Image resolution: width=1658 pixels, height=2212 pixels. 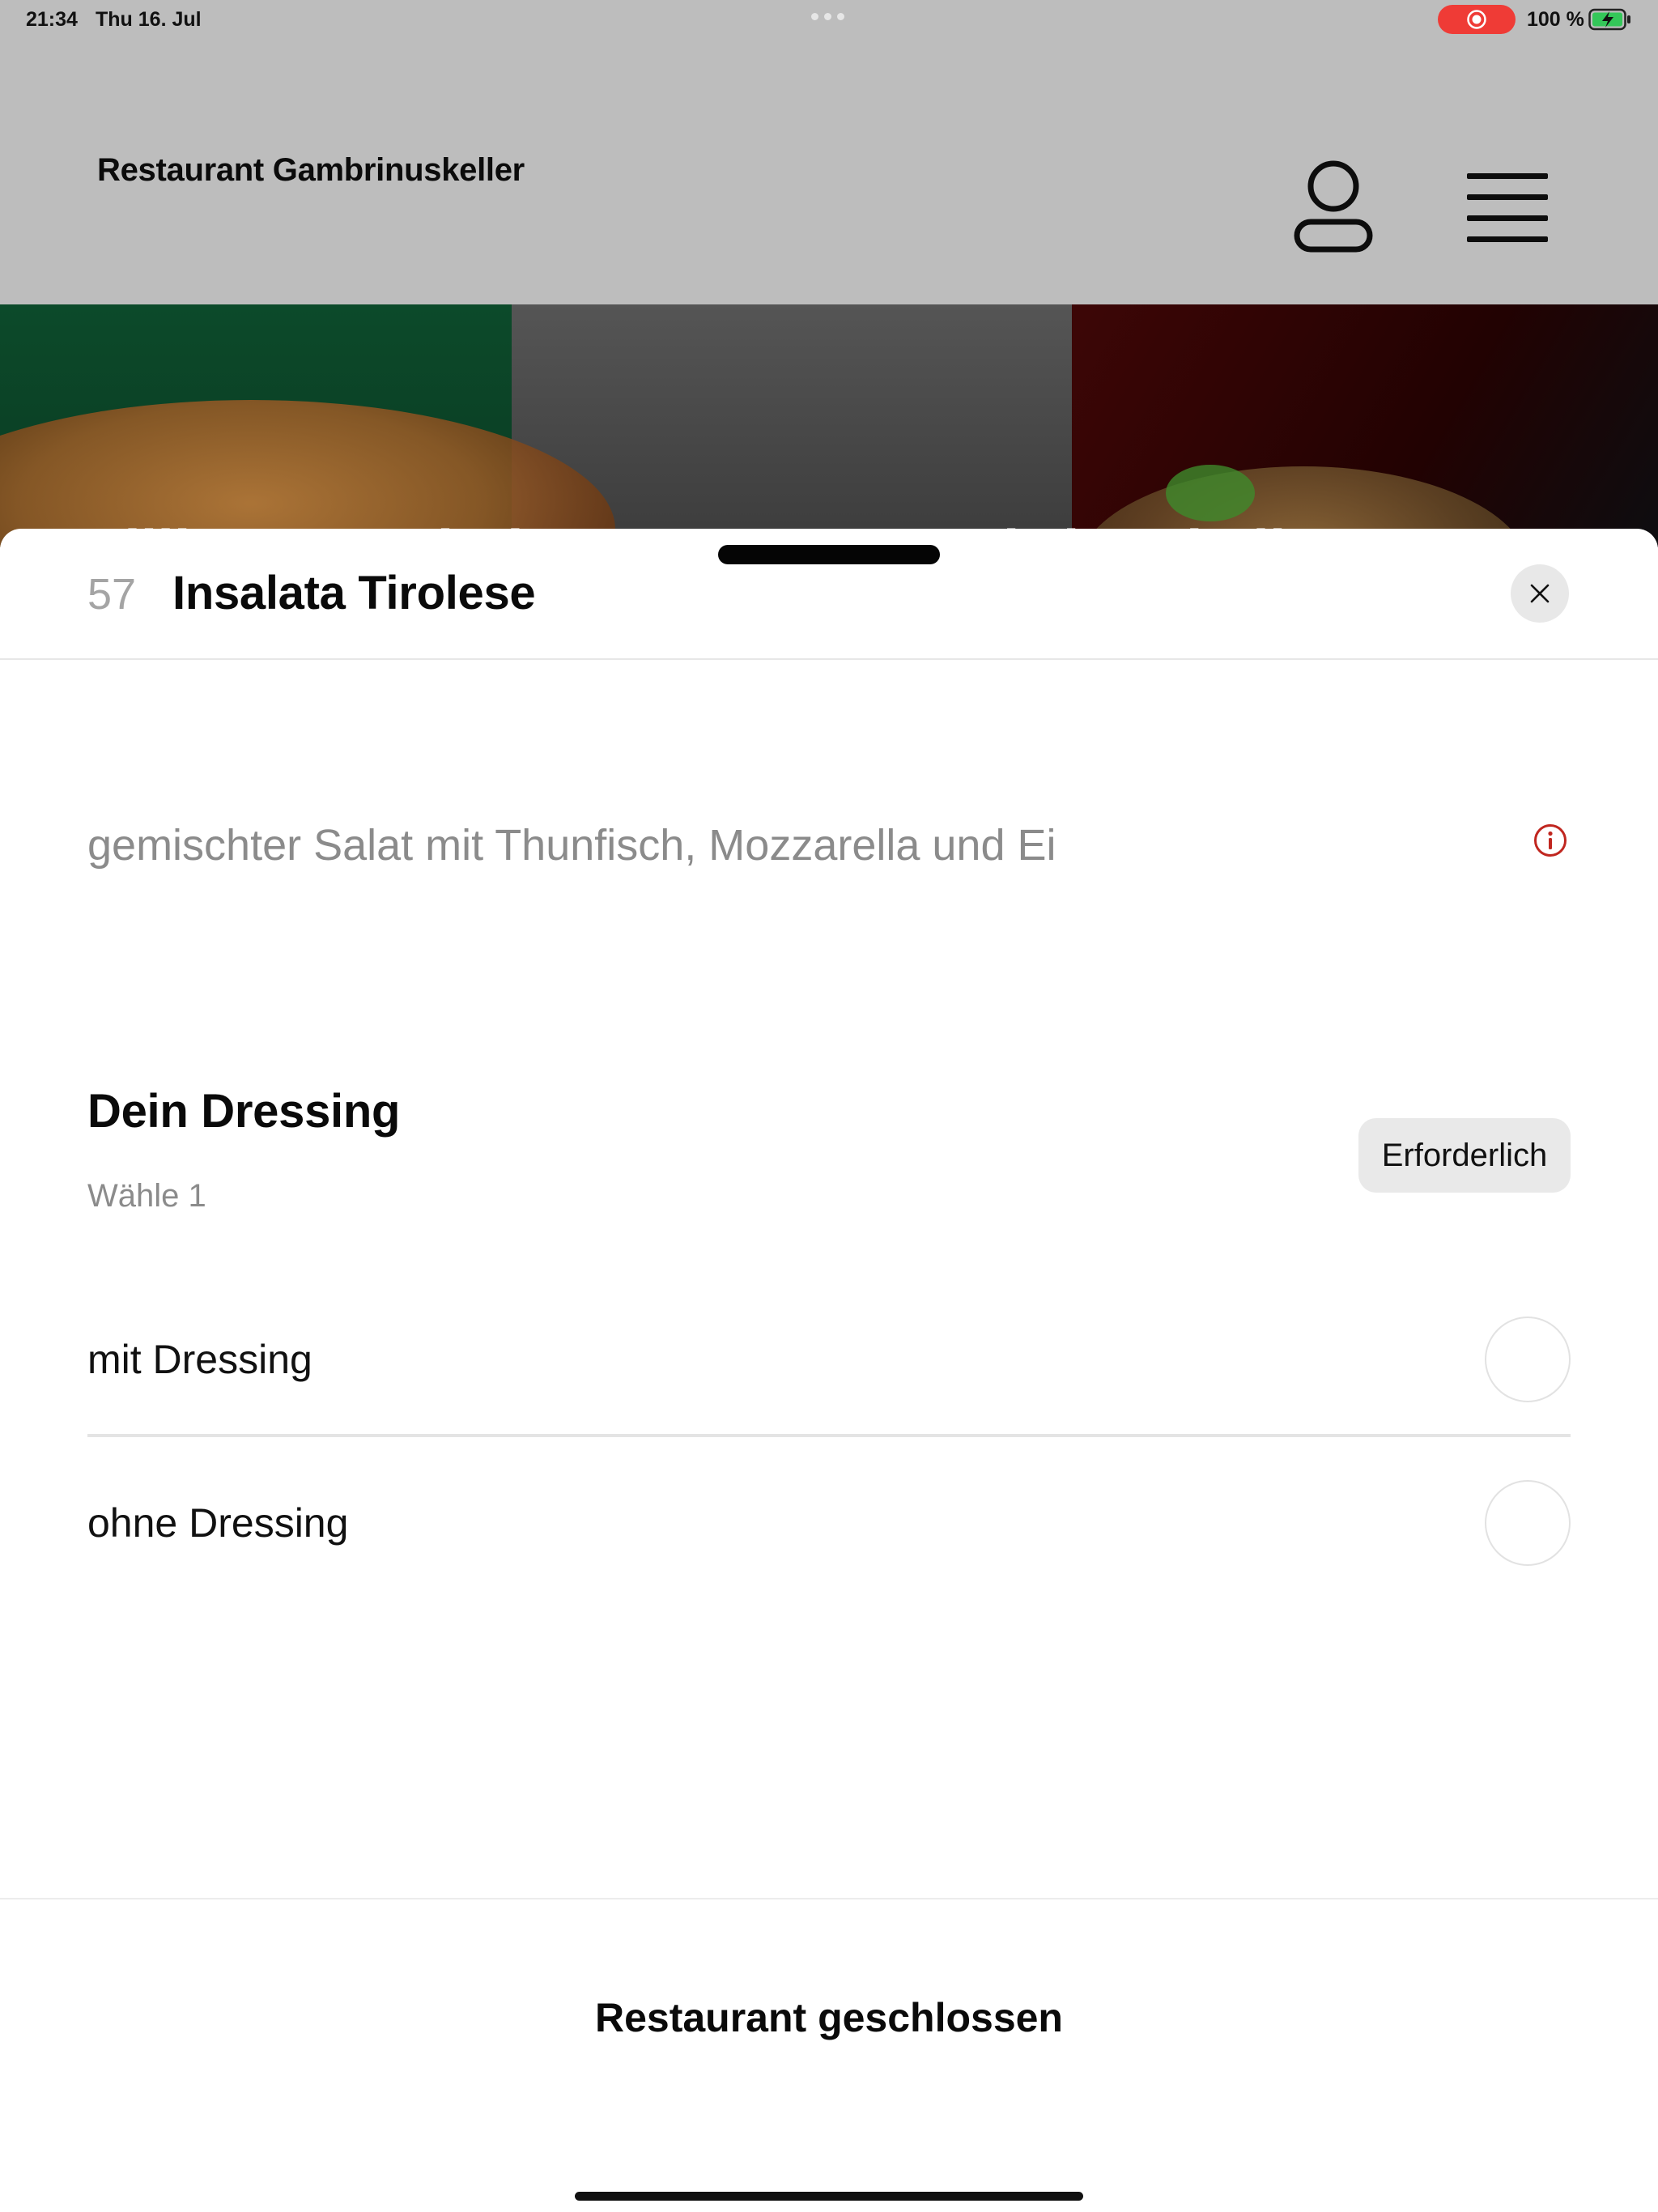 I want to click on option-label: ohne Dressing, so click(x=218, y=1523).